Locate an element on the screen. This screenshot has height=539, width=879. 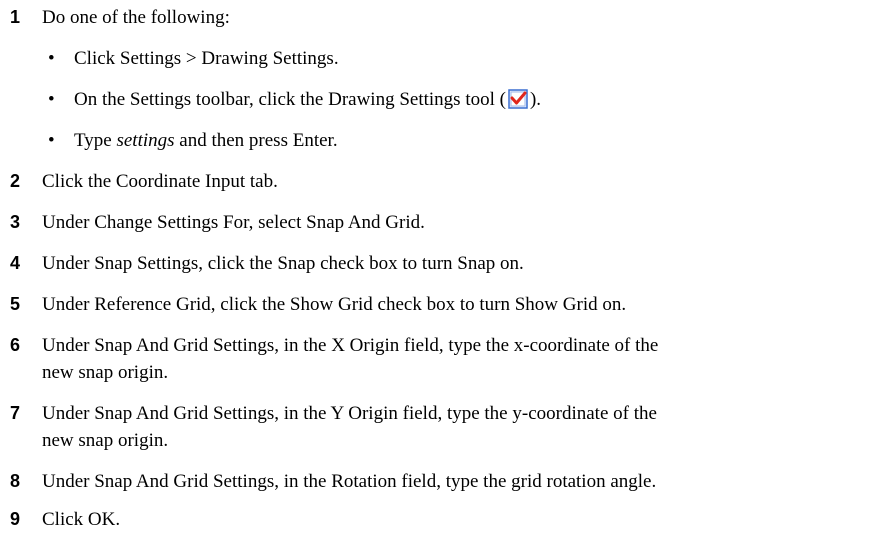
step-number: 5 is located at coordinates (15, 304).